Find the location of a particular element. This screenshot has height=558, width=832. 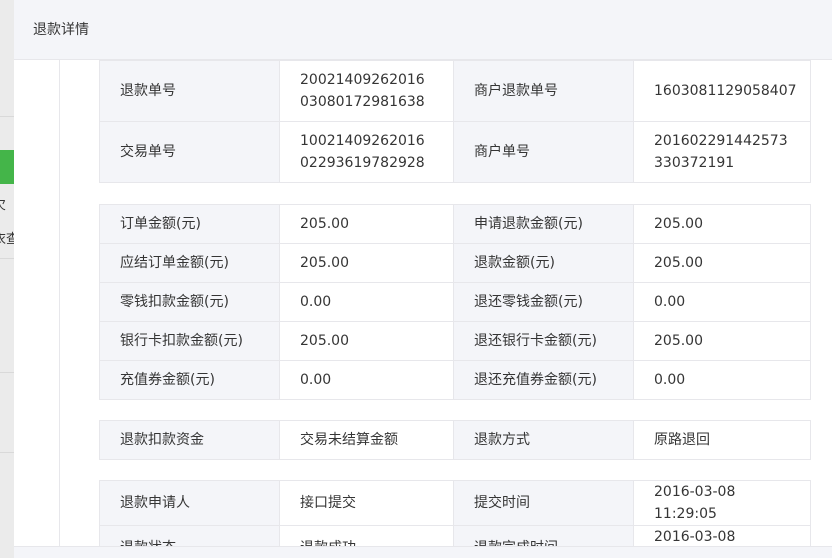

requested-refund-amount-value: 205.00 is located at coordinates (722, 224).